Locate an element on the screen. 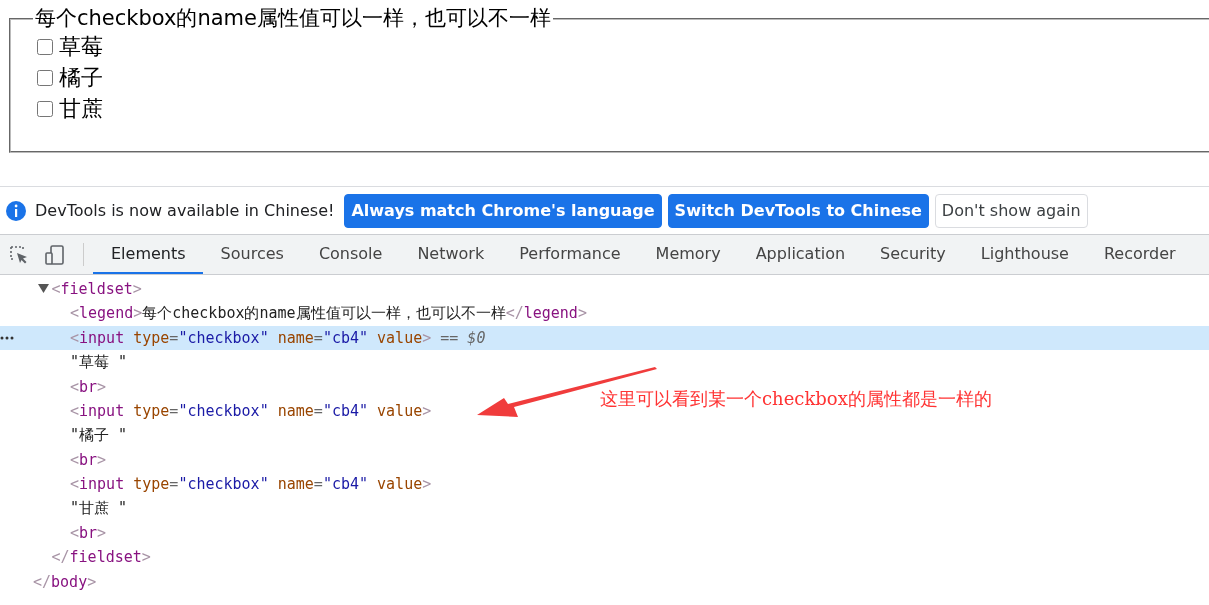  code-line: "甘蔗 " is located at coordinates (99, 509).